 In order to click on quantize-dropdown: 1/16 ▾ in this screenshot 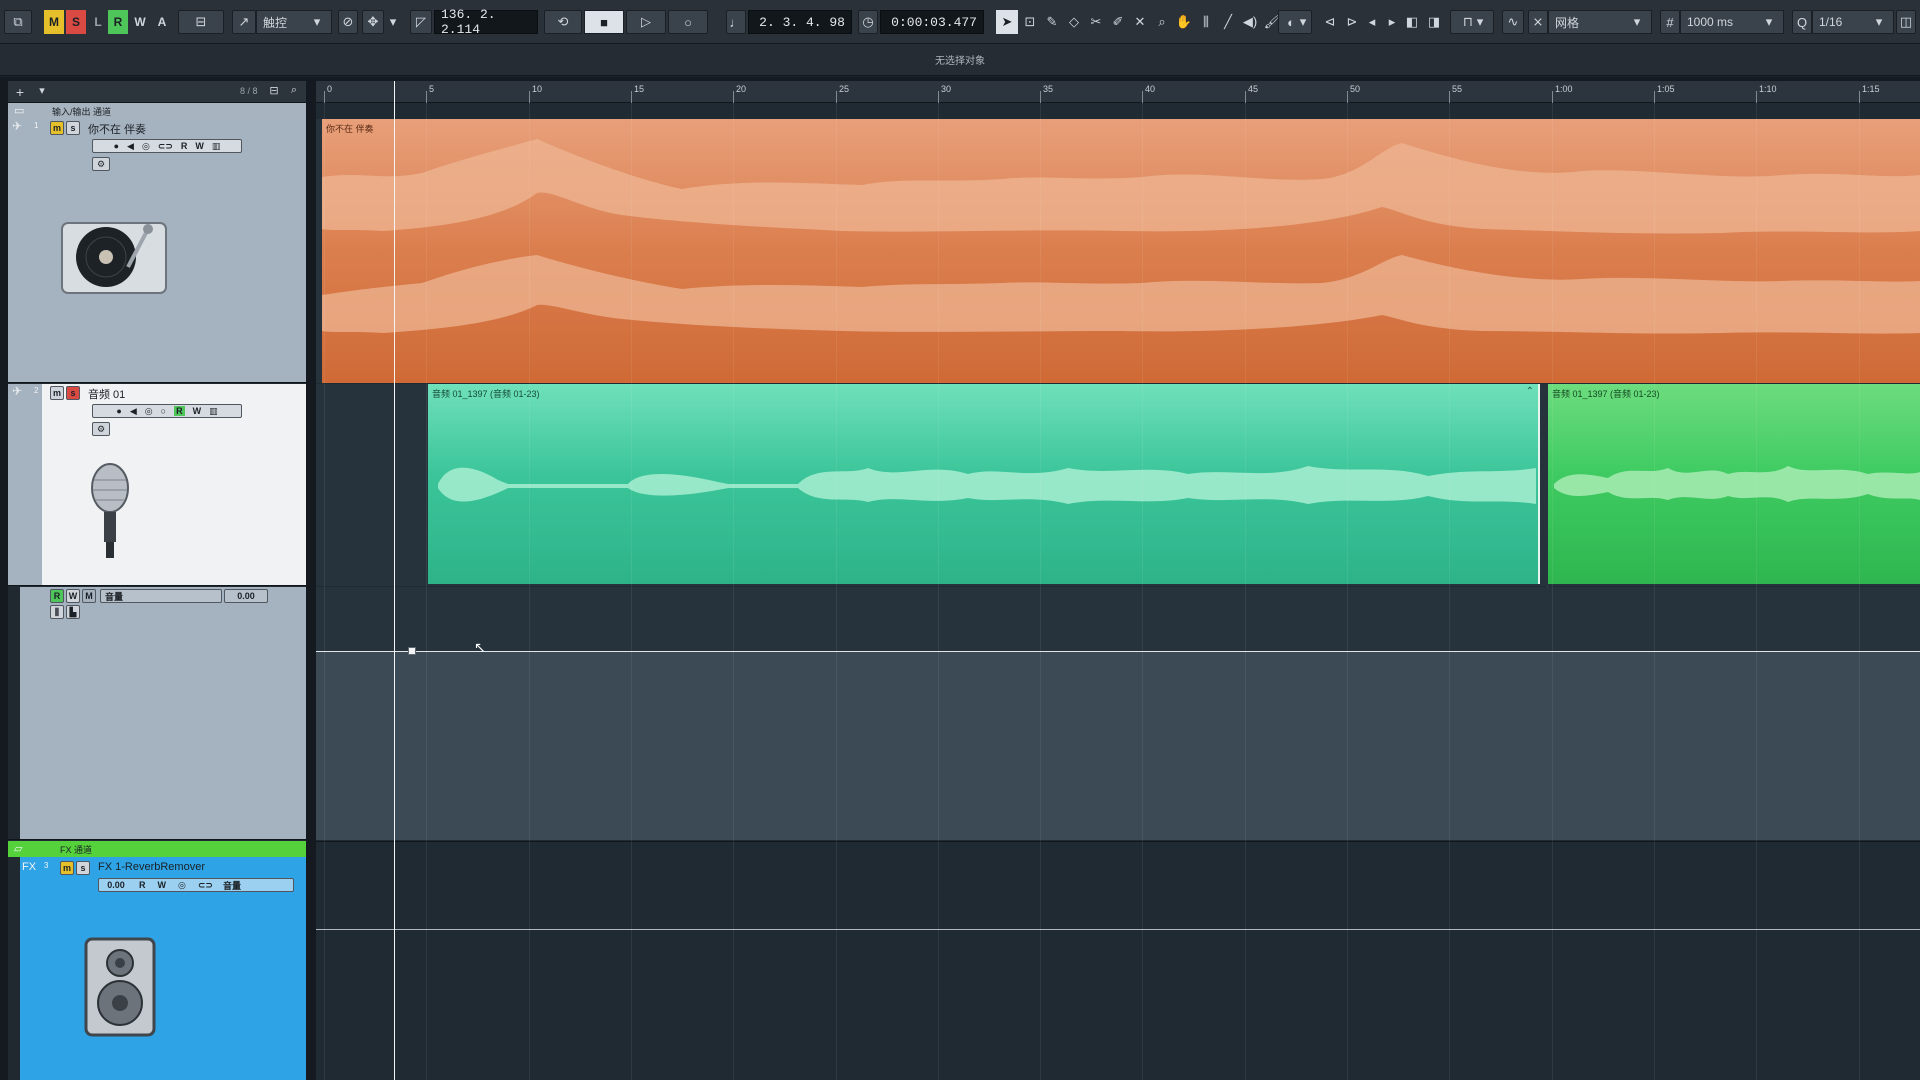, I will do `click(1853, 22)`.